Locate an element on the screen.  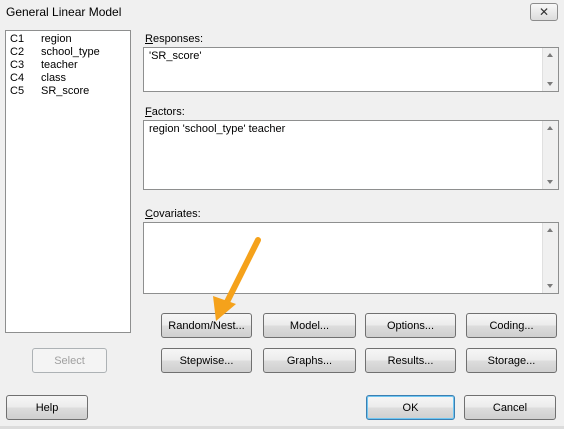
factors-scrollbar is located at coordinates (550, 155).